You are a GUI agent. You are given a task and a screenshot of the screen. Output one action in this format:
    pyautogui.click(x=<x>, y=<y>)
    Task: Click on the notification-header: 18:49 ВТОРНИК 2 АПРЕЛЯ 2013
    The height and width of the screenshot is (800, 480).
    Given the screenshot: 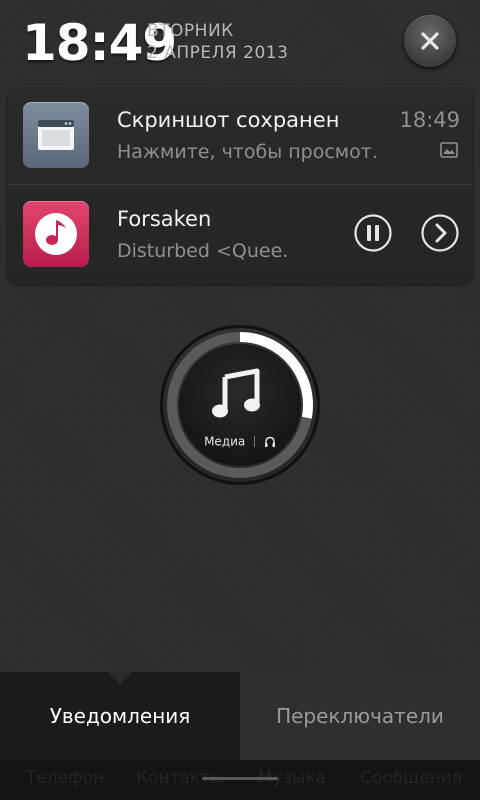 What is the action you would take?
    pyautogui.click(x=240, y=40)
    